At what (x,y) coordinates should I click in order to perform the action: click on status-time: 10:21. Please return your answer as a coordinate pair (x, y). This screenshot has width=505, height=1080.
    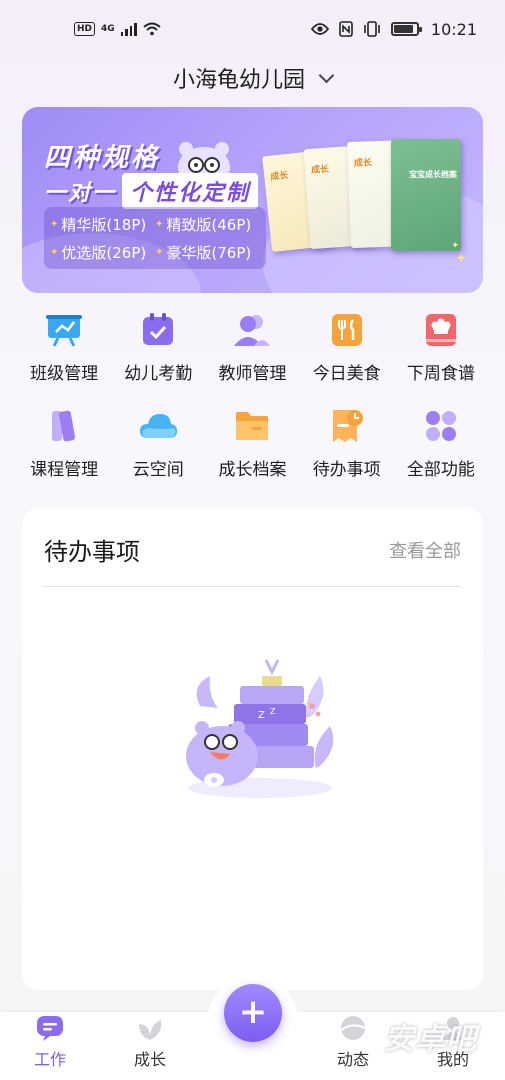
    Looking at the image, I should click on (453, 29).